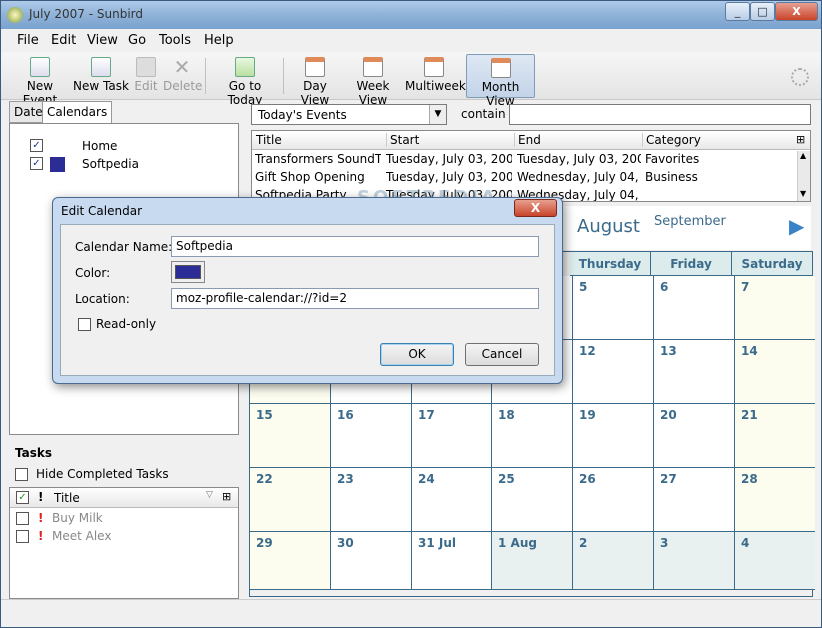  Describe the element at coordinates (102, 474) in the screenshot. I see `hide-completed-label: Hide Completed Tasks` at that location.